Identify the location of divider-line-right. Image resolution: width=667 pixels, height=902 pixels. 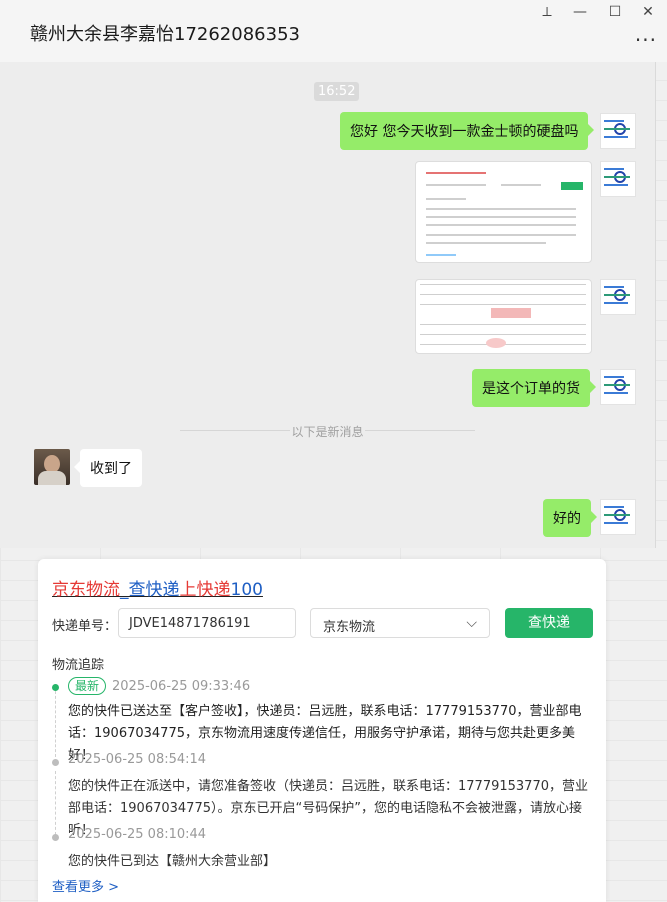
(420, 430).